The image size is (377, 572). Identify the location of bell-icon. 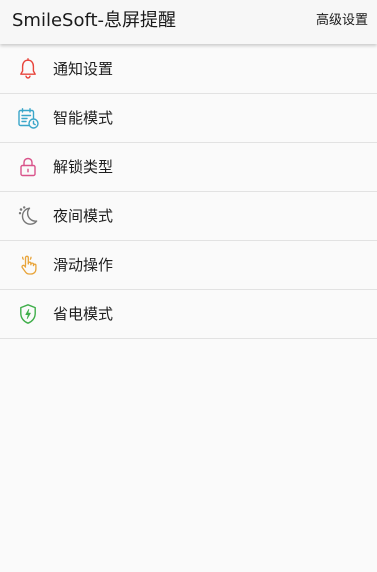
(28, 69).